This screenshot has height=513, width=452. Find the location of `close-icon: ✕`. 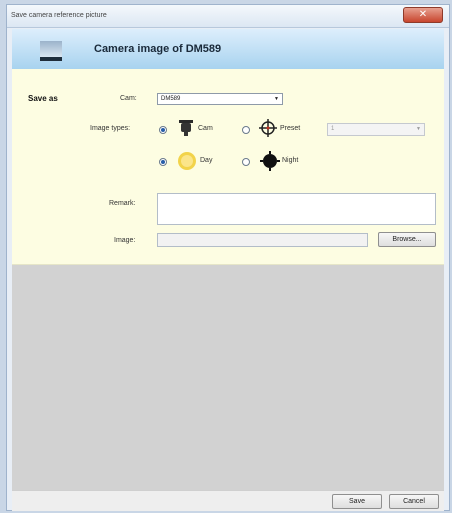

close-icon: ✕ is located at coordinates (423, 14).